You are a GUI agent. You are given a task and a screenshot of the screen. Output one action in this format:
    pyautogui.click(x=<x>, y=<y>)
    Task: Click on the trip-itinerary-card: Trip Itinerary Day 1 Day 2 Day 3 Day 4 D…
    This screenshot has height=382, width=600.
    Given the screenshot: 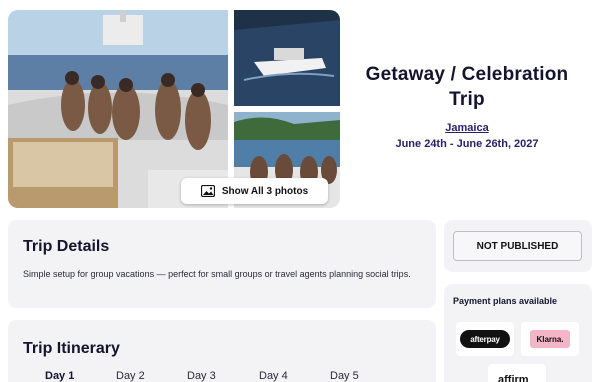 What is the action you would take?
    pyautogui.click(x=222, y=351)
    